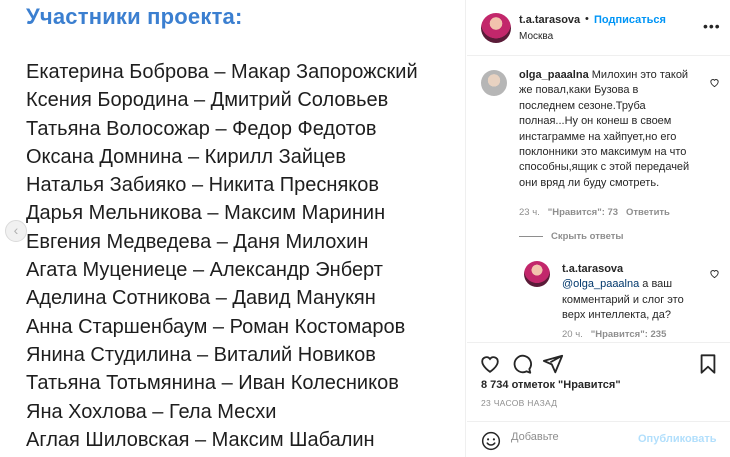  Describe the element at coordinates (197, 241) in the screenshot. I see `participant-pair: Евгения Медведева – Даня Милохин` at that location.